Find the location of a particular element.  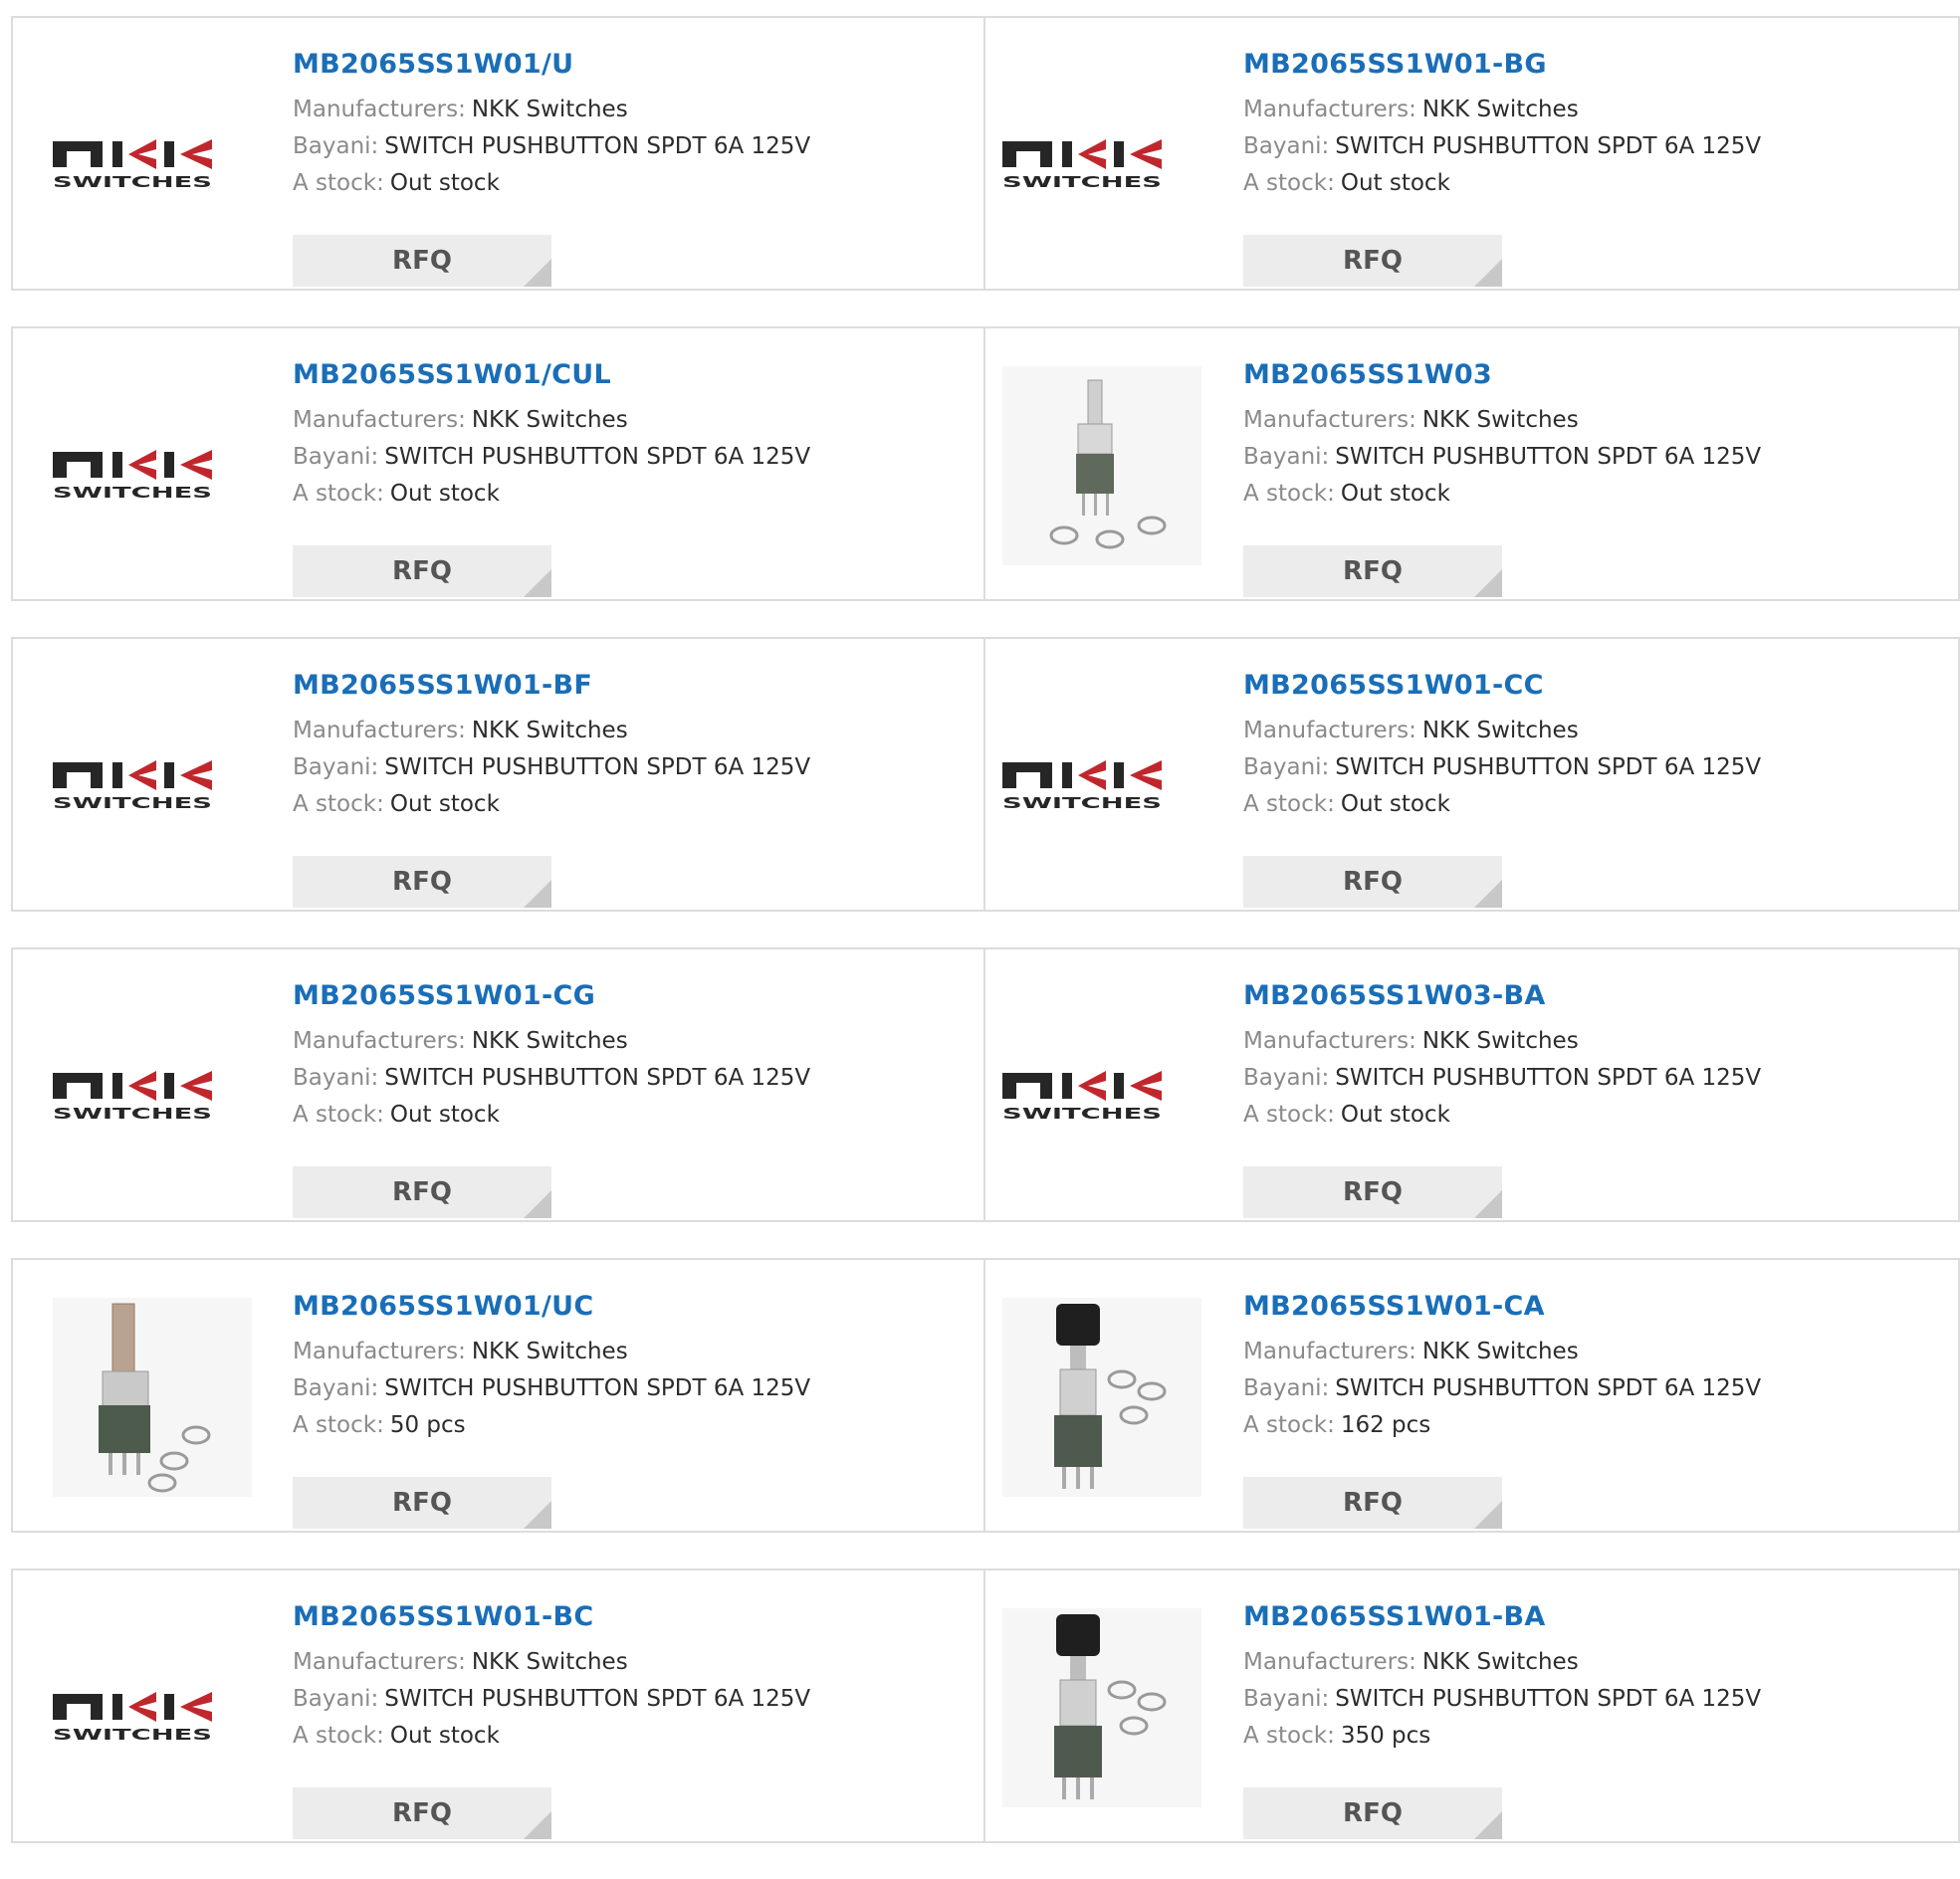

logo-sub: SWITCHES is located at coordinates (132, 1114).